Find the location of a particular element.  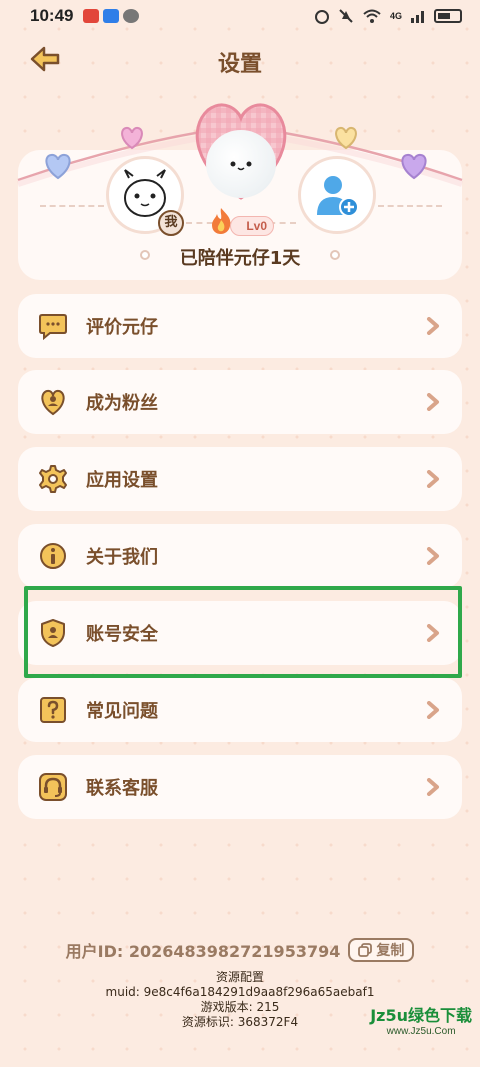

menu-label: 应用设置 is located at coordinates (122, 480).